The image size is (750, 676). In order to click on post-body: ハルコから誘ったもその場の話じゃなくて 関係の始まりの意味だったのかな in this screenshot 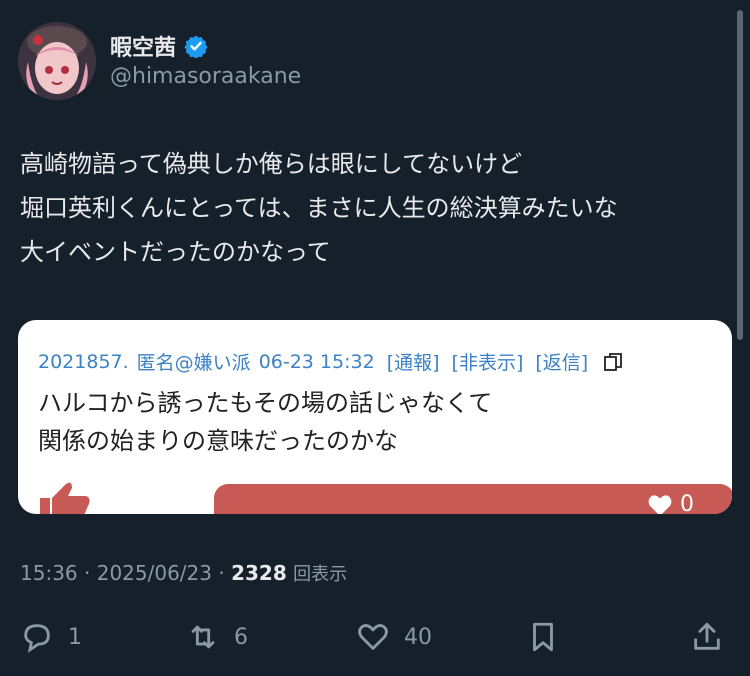, I will do `click(265, 422)`.